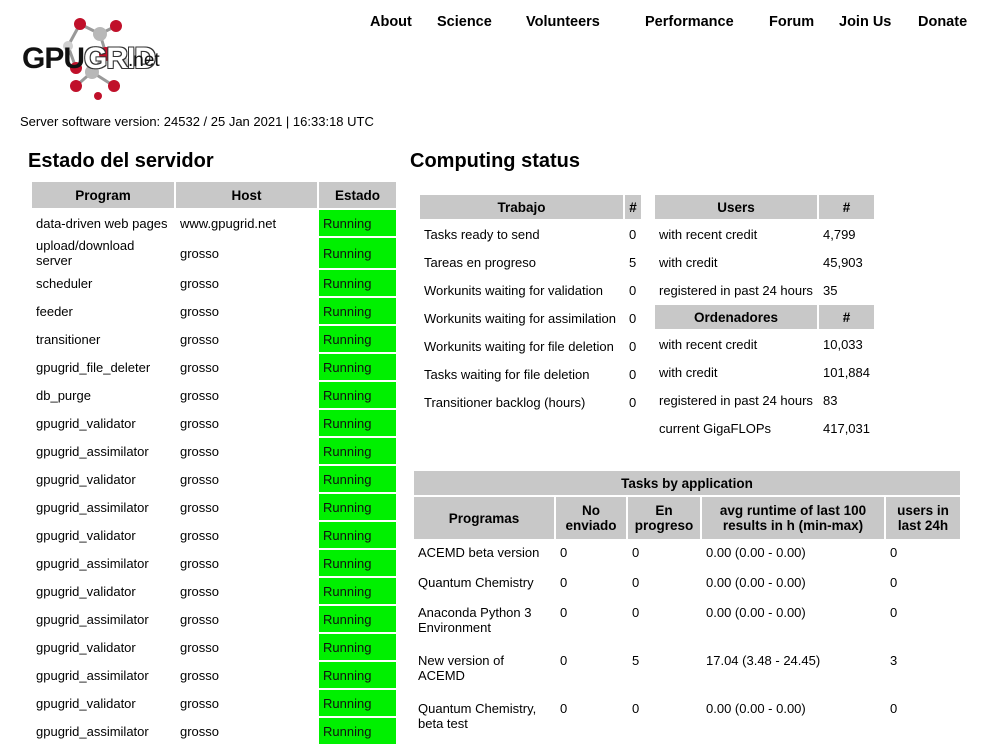  I want to click on column-header-users-24h: users in last 24h, so click(923, 518).